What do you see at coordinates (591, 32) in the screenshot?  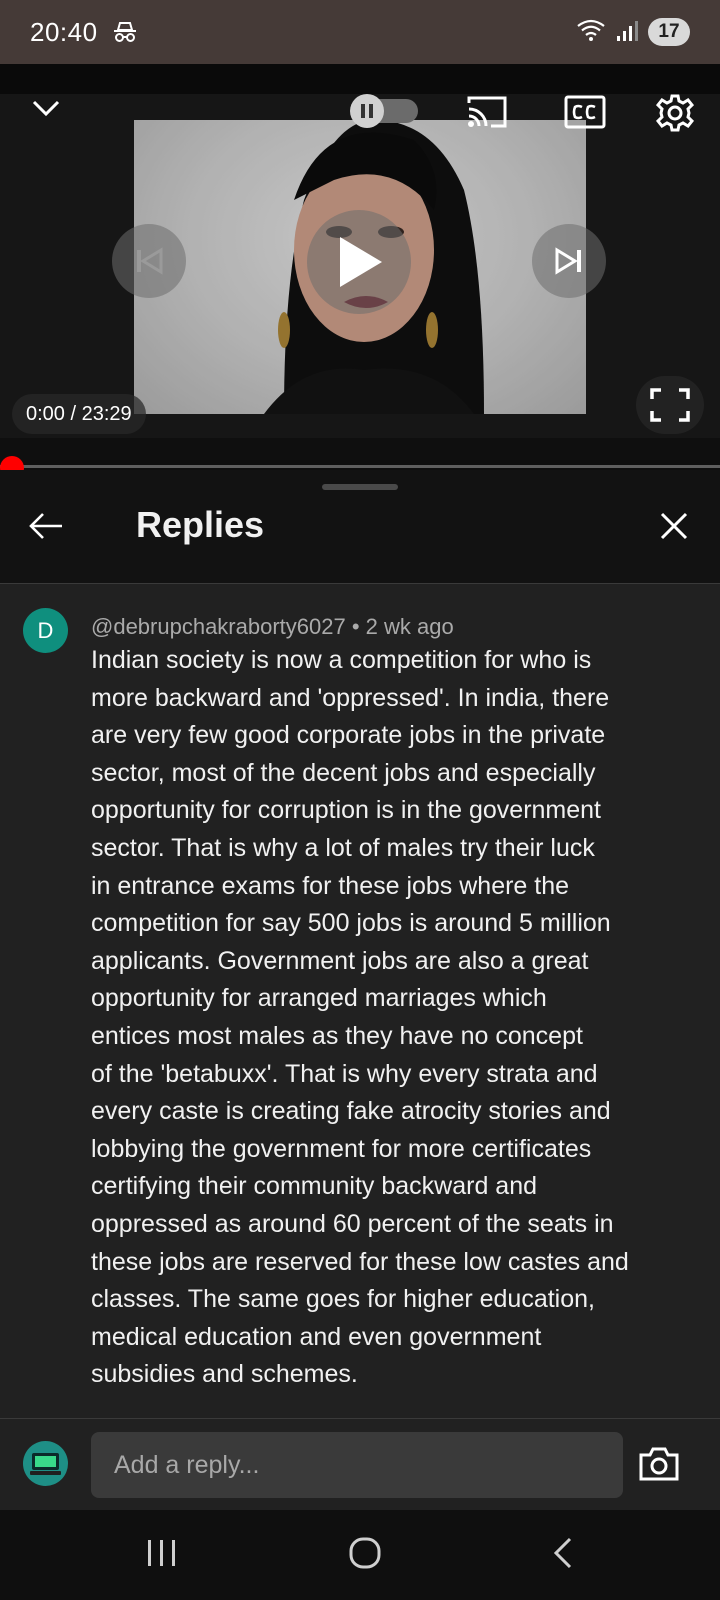 I see `wifi-icon` at bounding box center [591, 32].